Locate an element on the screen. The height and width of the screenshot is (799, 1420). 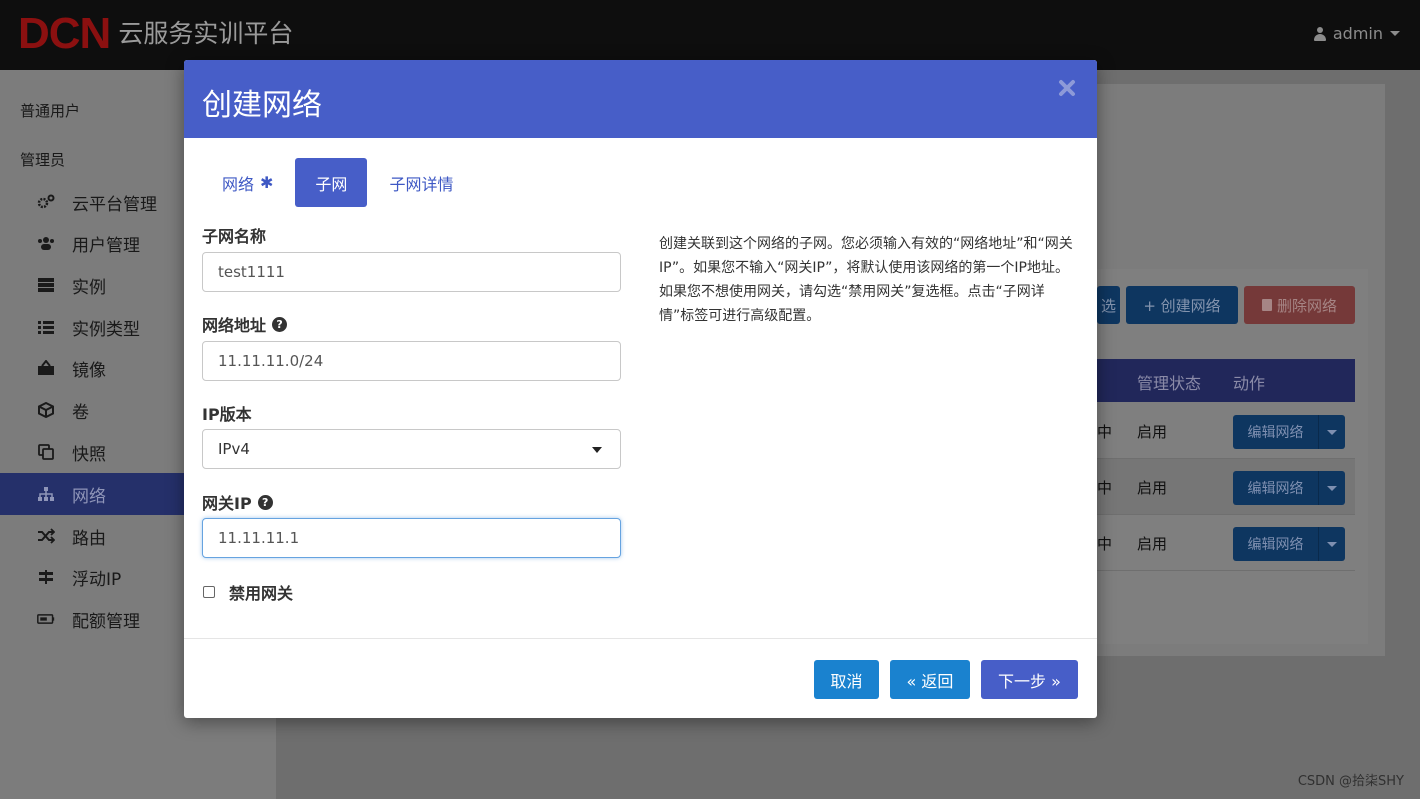
disable-gateway-label: 禁用网关 is located at coordinates (261, 592).